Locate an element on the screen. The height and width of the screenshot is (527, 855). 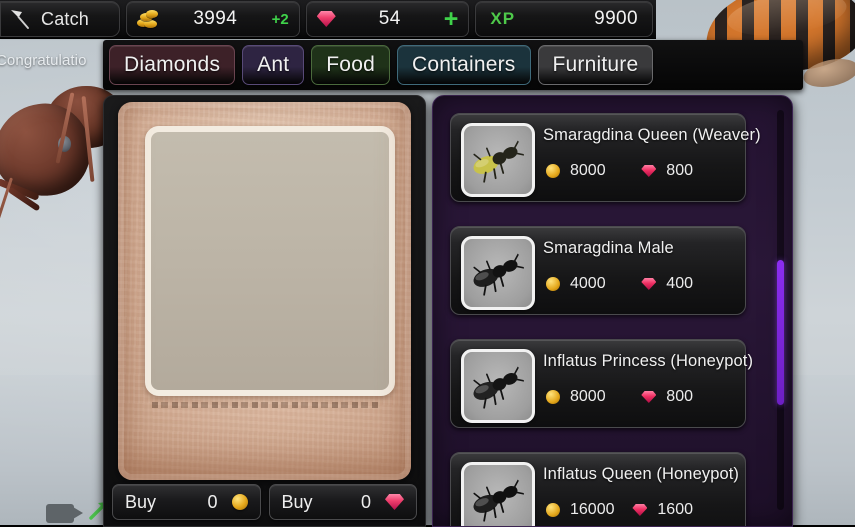
item-gold-price: 4000 is located at coordinates (588, 283).